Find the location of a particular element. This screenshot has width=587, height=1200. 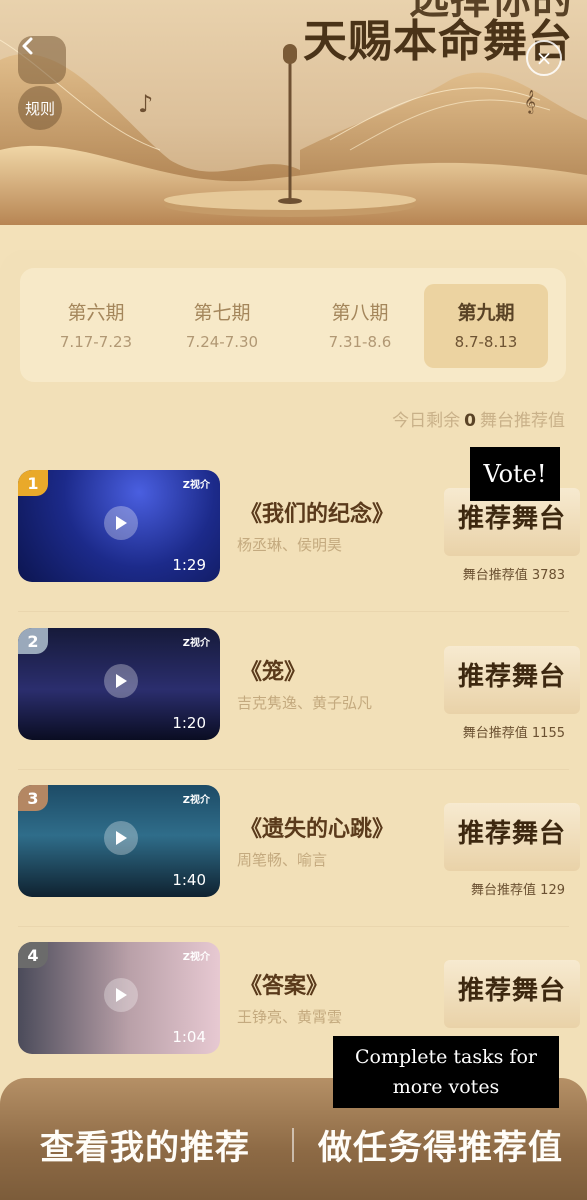

period-name: 第六期 is located at coordinates (96, 313).